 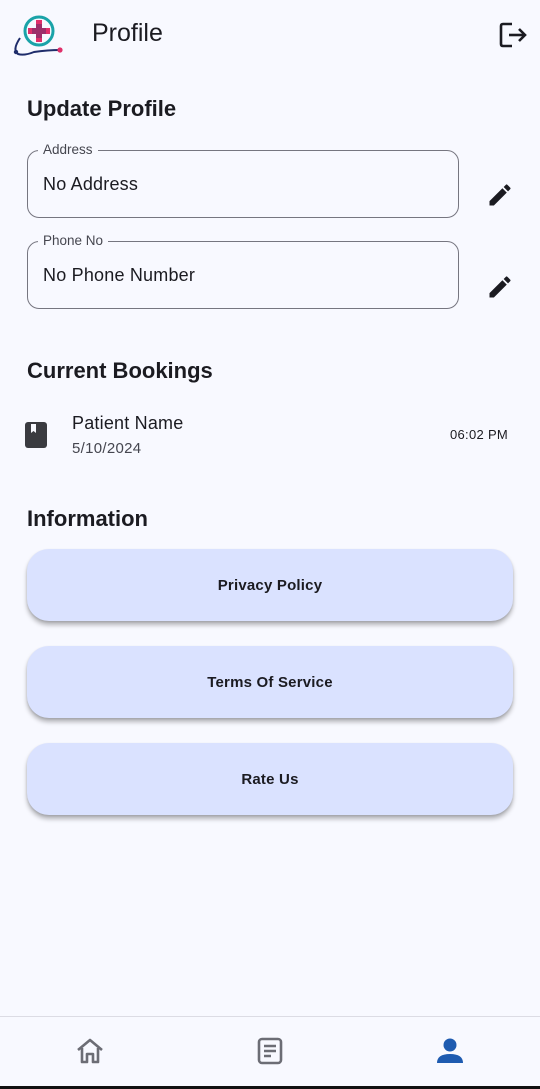 I want to click on edit-phone-pencil-icon, so click(x=500, y=287).